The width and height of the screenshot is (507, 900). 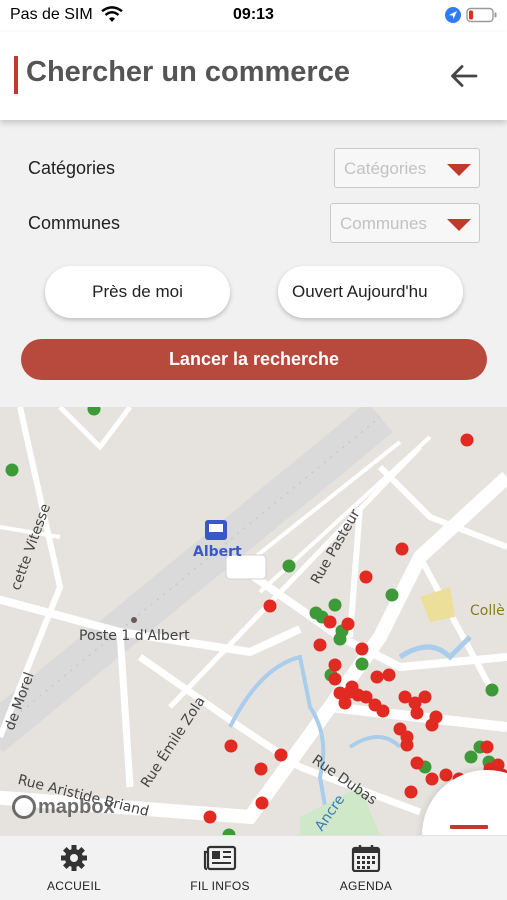 I want to click on location-arrow-icon, so click(x=453, y=15).